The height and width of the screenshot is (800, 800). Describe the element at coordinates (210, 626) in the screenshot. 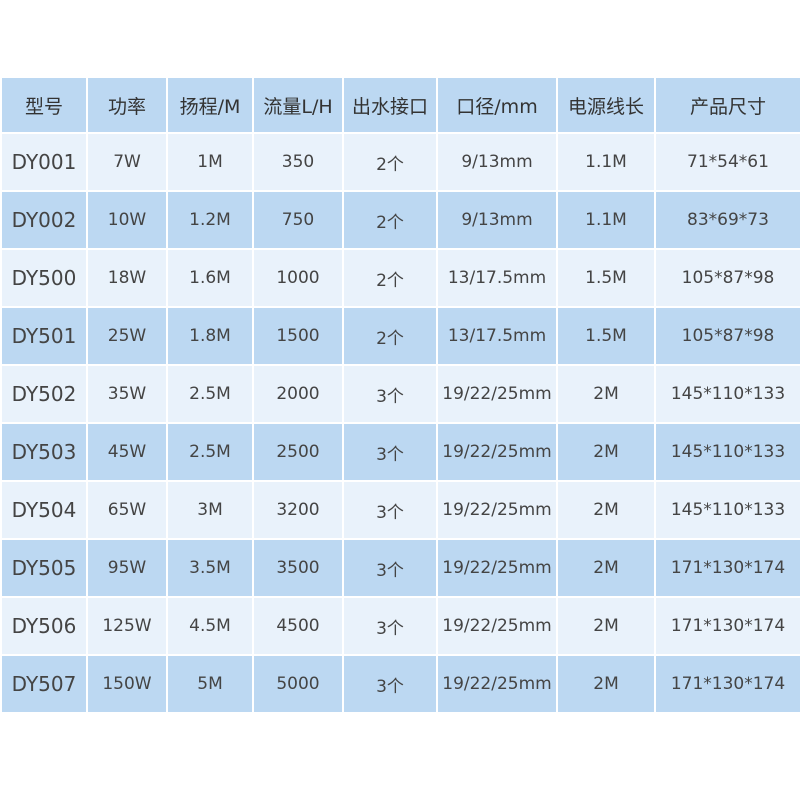

I see `cell-head: 4.5M` at that location.